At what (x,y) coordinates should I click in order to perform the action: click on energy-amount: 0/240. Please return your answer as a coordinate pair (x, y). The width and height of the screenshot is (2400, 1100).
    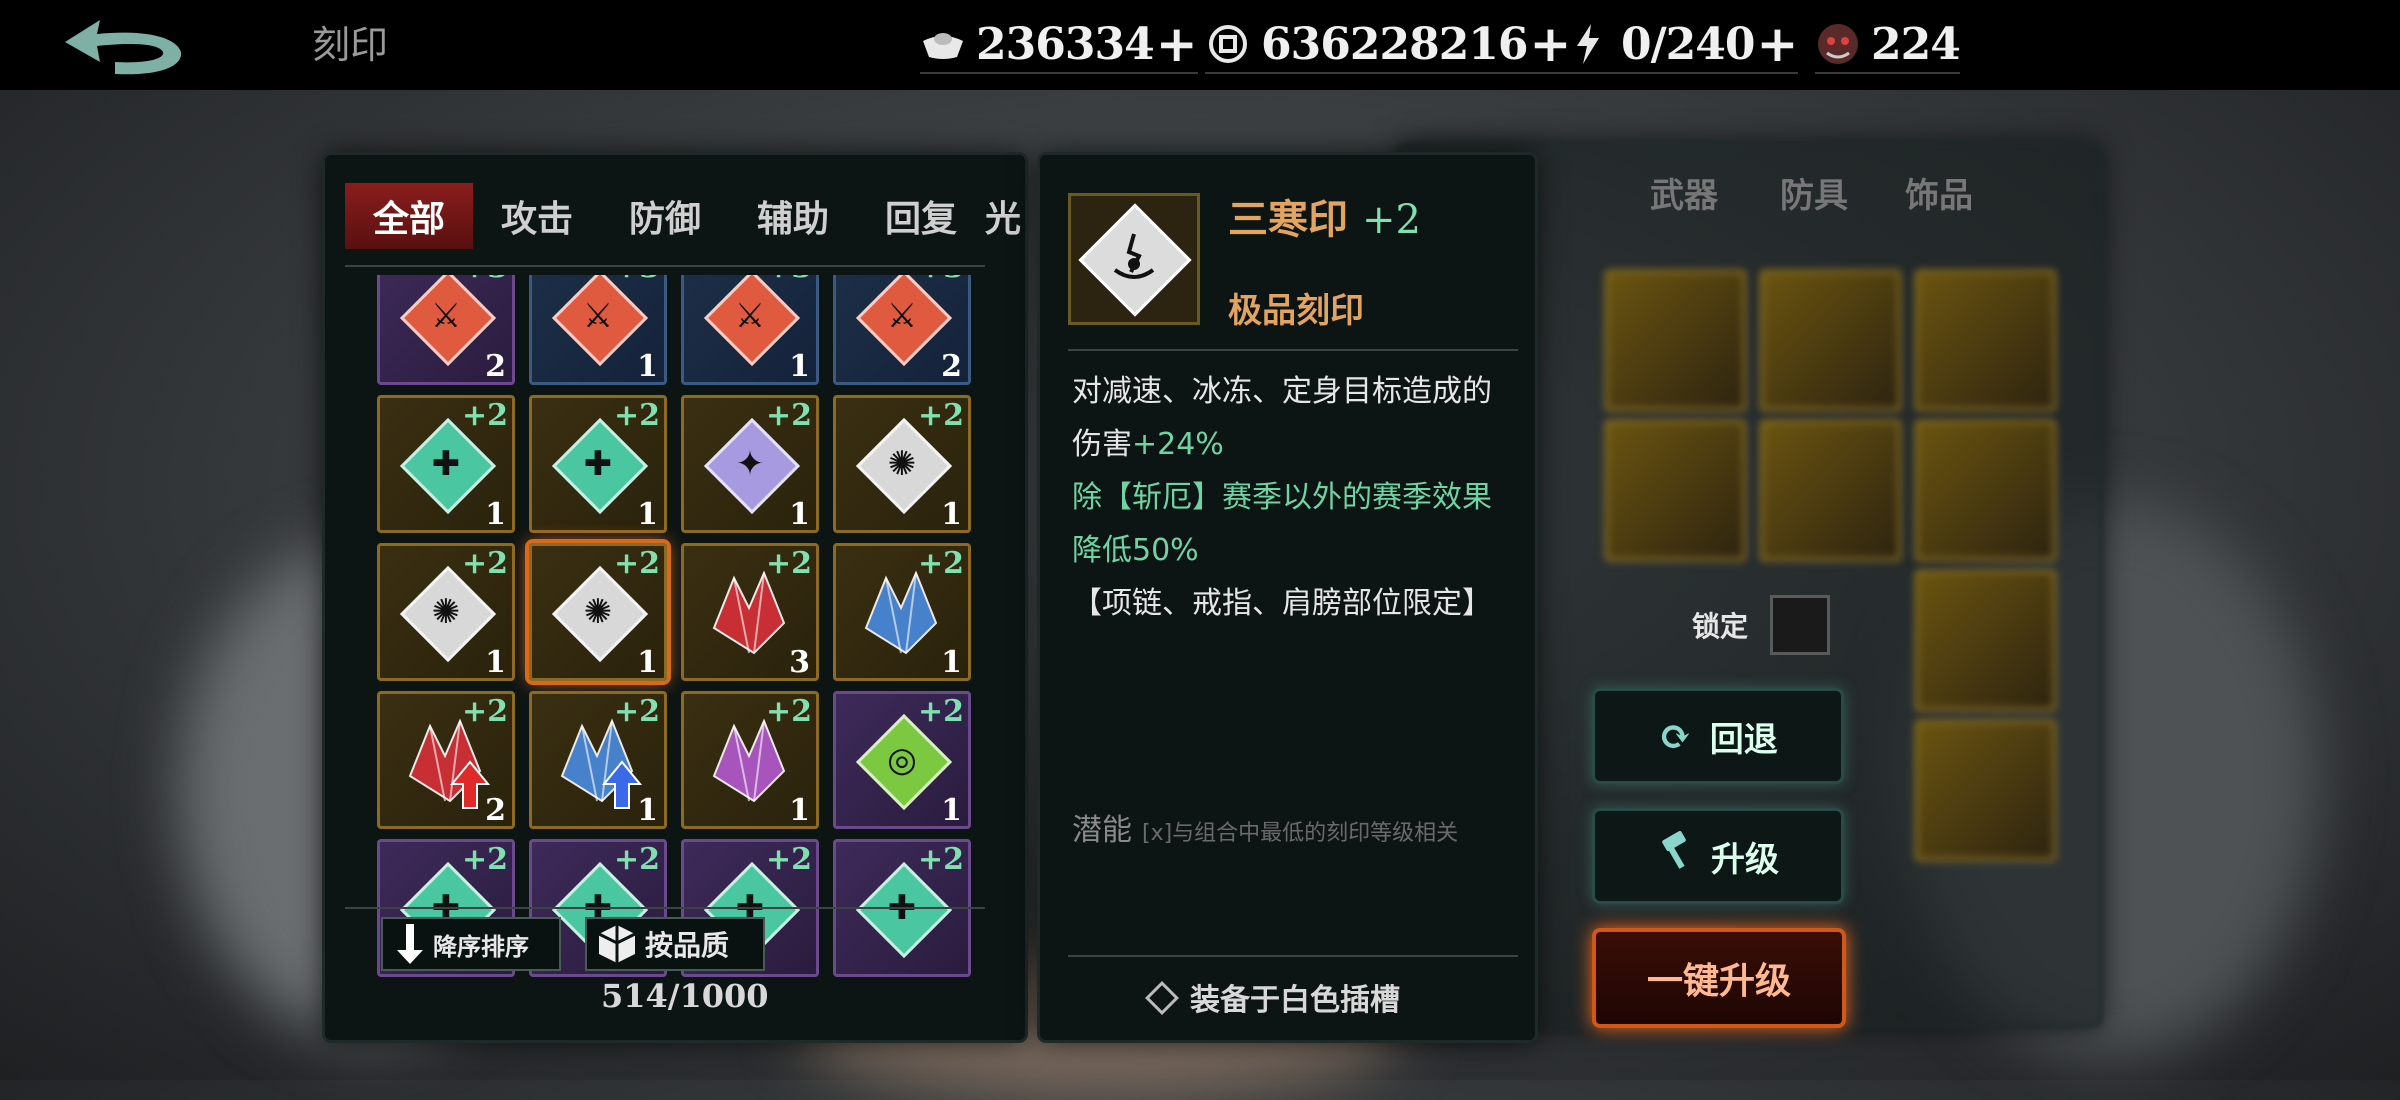
    Looking at the image, I should click on (1688, 44).